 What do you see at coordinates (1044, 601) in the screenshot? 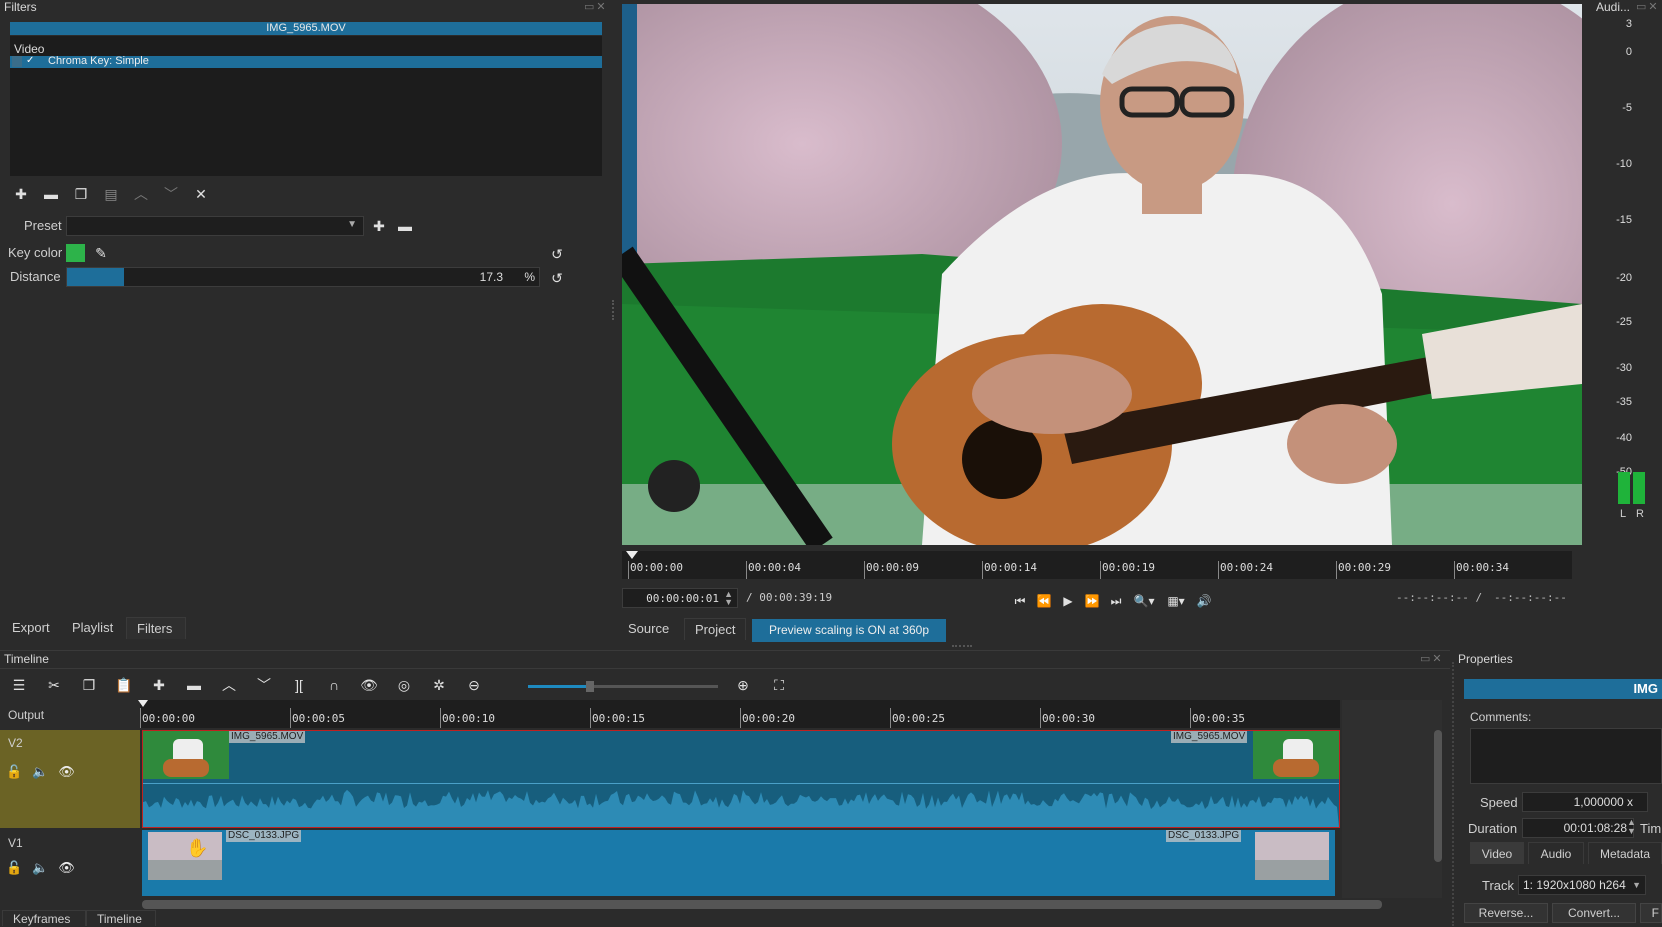
I see `rewind-icon: ⏪` at bounding box center [1044, 601].